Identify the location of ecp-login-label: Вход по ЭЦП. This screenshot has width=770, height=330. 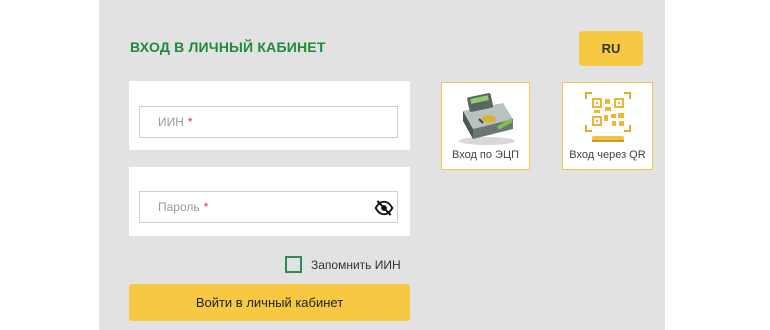
(485, 155).